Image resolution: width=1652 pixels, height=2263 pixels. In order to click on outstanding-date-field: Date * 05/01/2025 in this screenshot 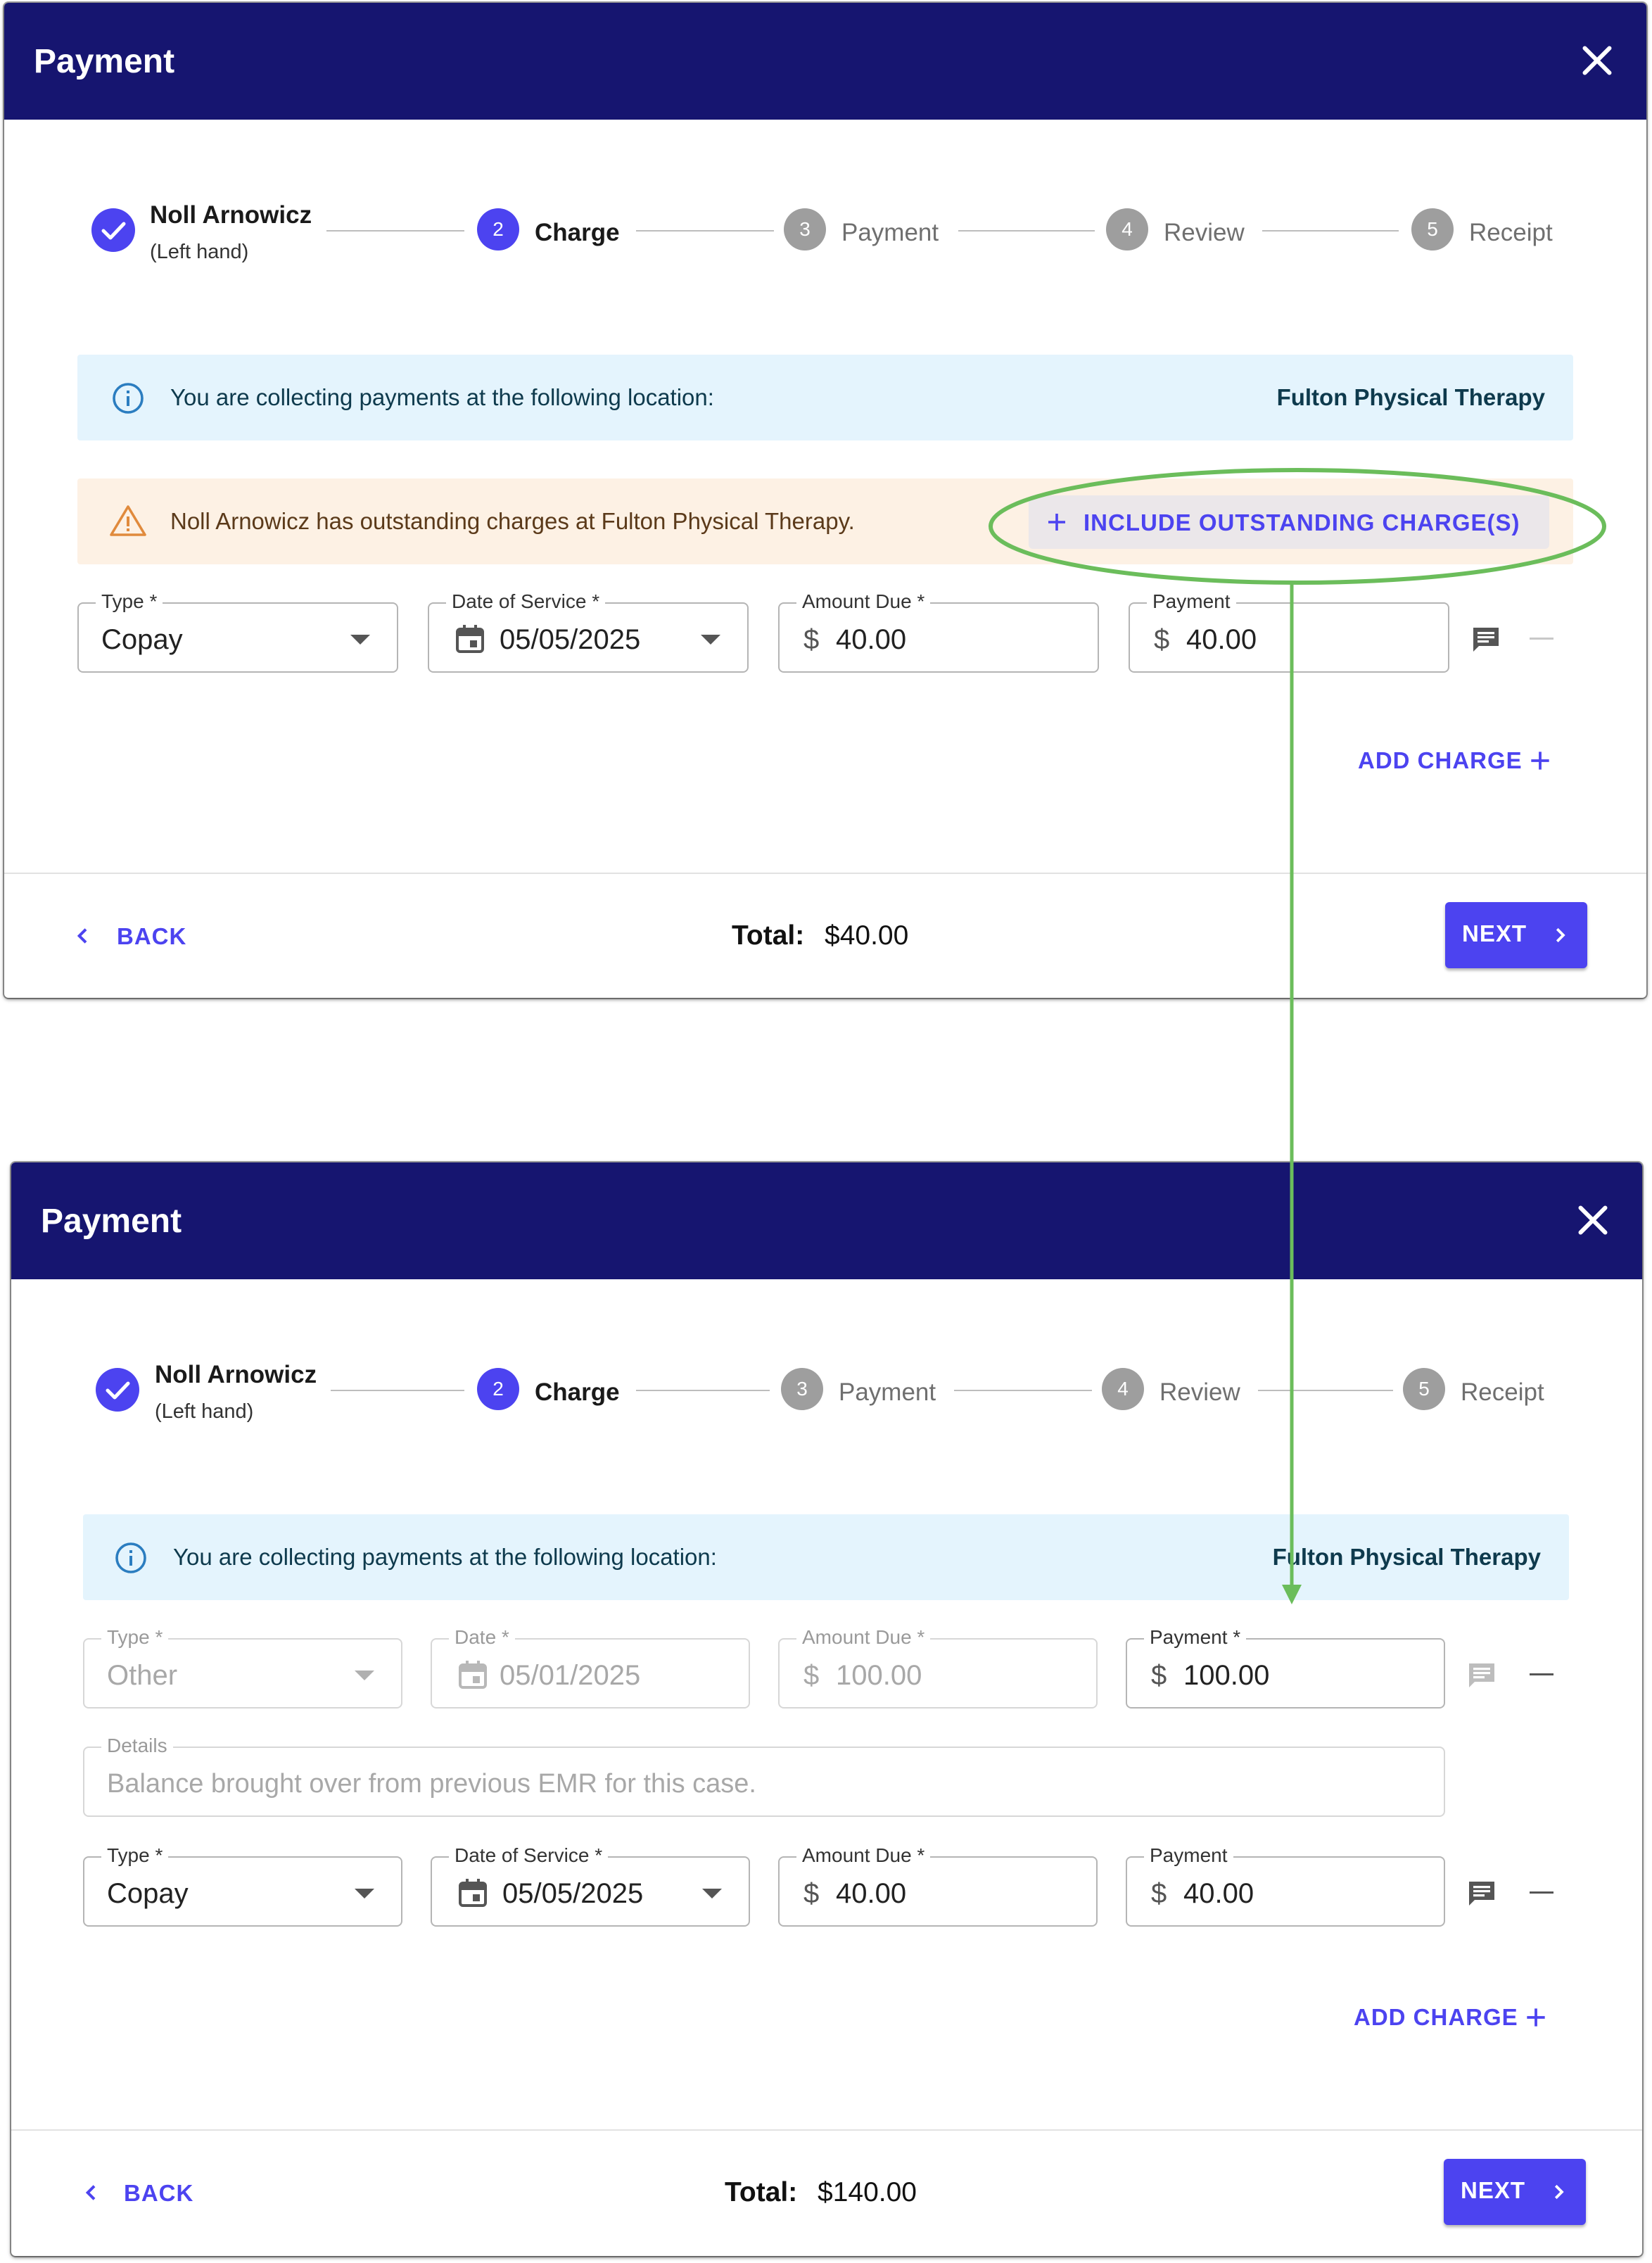, I will do `click(590, 1667)`.